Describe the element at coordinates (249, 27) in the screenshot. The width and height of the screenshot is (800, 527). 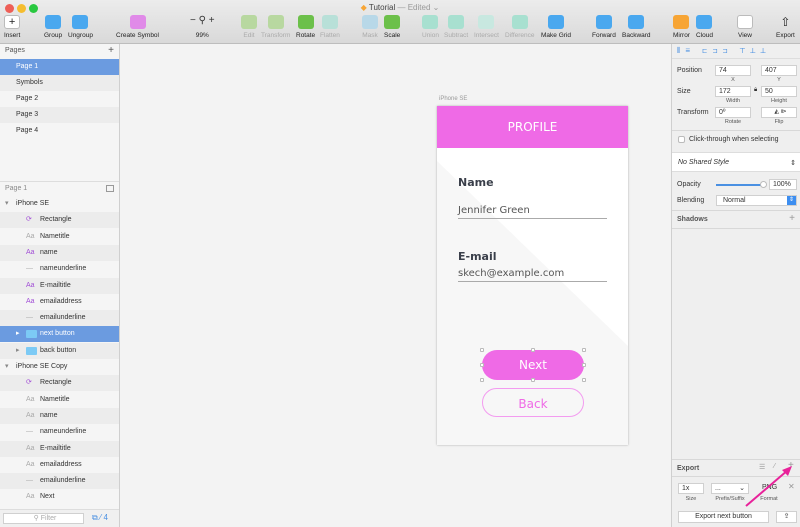
I see `toolbar-edit-button: Edit` at that location.